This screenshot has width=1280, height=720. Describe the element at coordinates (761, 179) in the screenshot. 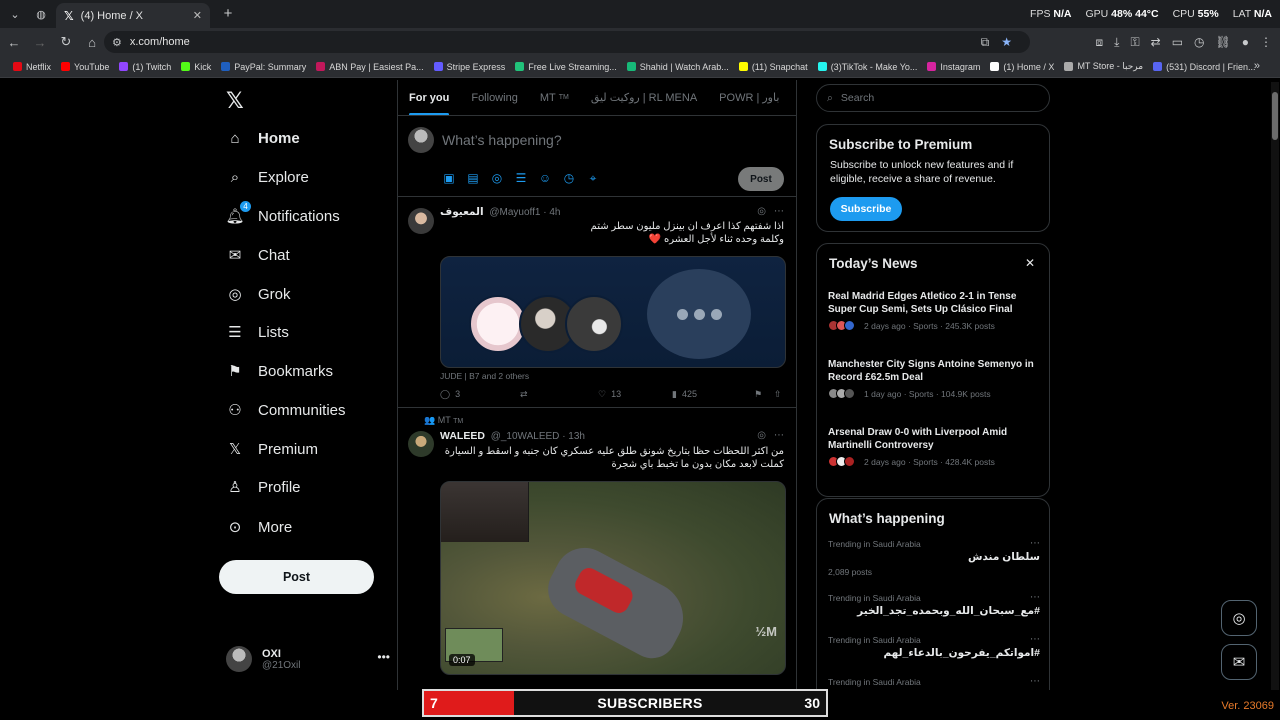

I see `composer-post-button: Post` at that location.